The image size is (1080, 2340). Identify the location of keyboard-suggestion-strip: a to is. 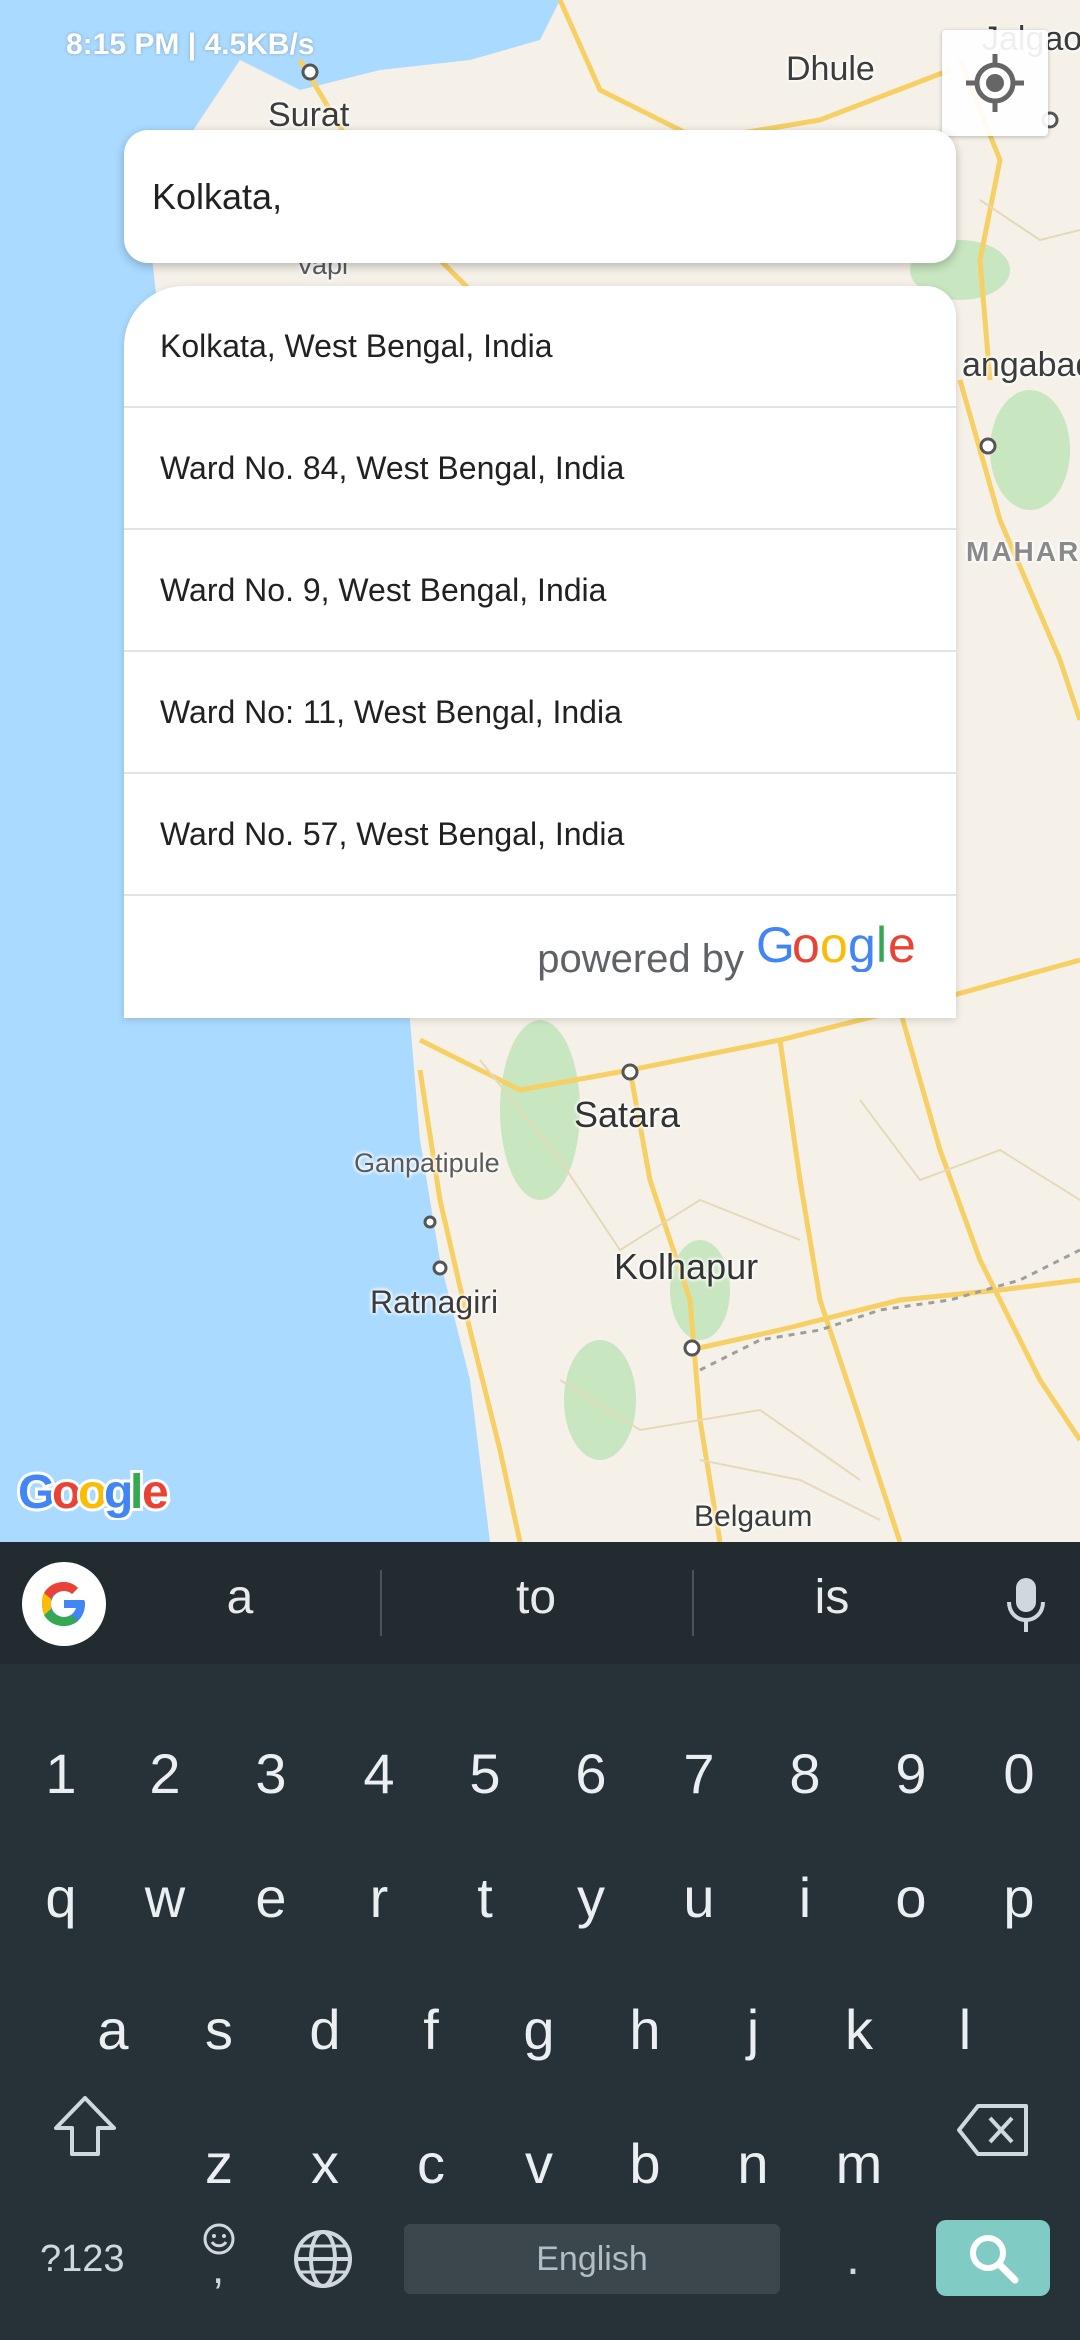
(540, 1603).